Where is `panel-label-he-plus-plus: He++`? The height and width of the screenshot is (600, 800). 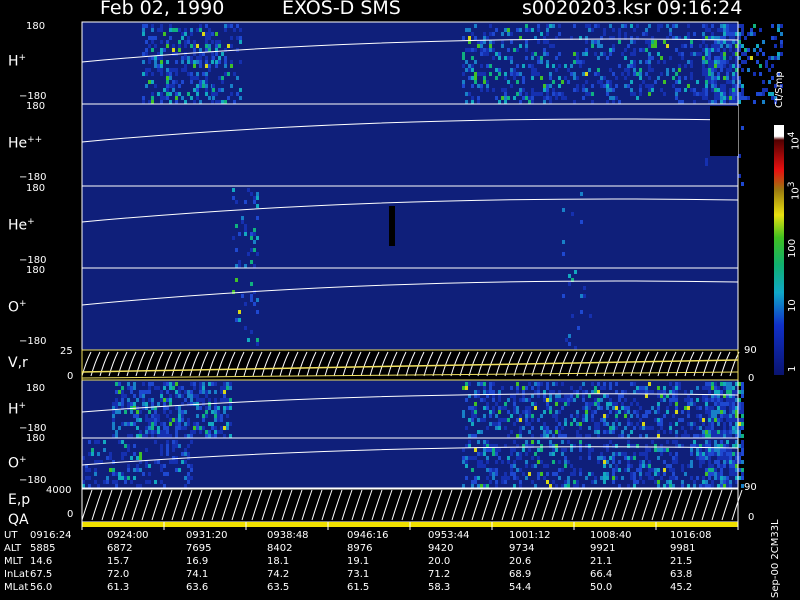
panel-label-he-plus-plus: He++ is located at coordinates (25, 143).